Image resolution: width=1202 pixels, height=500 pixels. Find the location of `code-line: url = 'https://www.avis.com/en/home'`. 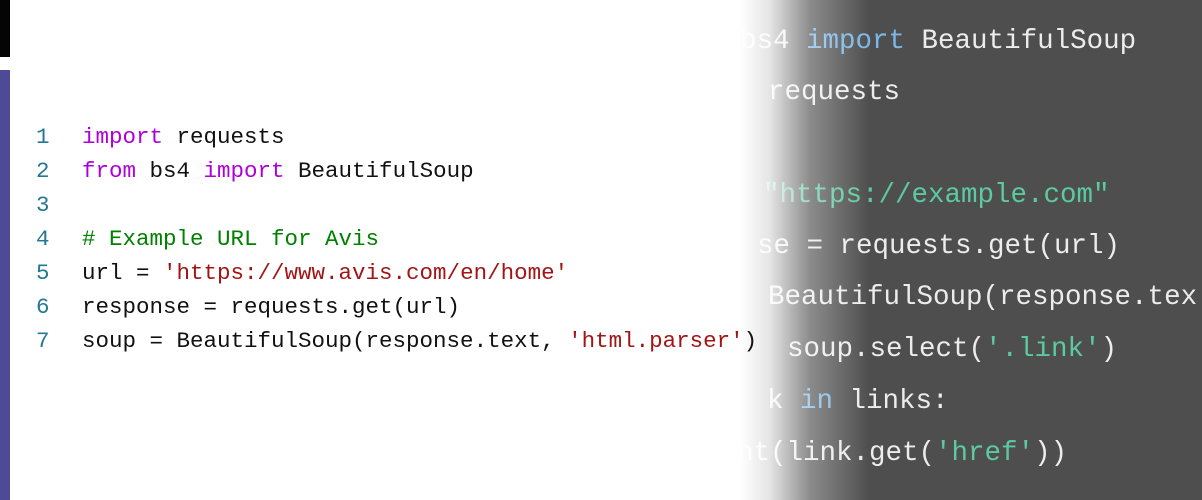

code-line: url = 'https://www.avis.com/en/home' is located at coordinates (325, 273).